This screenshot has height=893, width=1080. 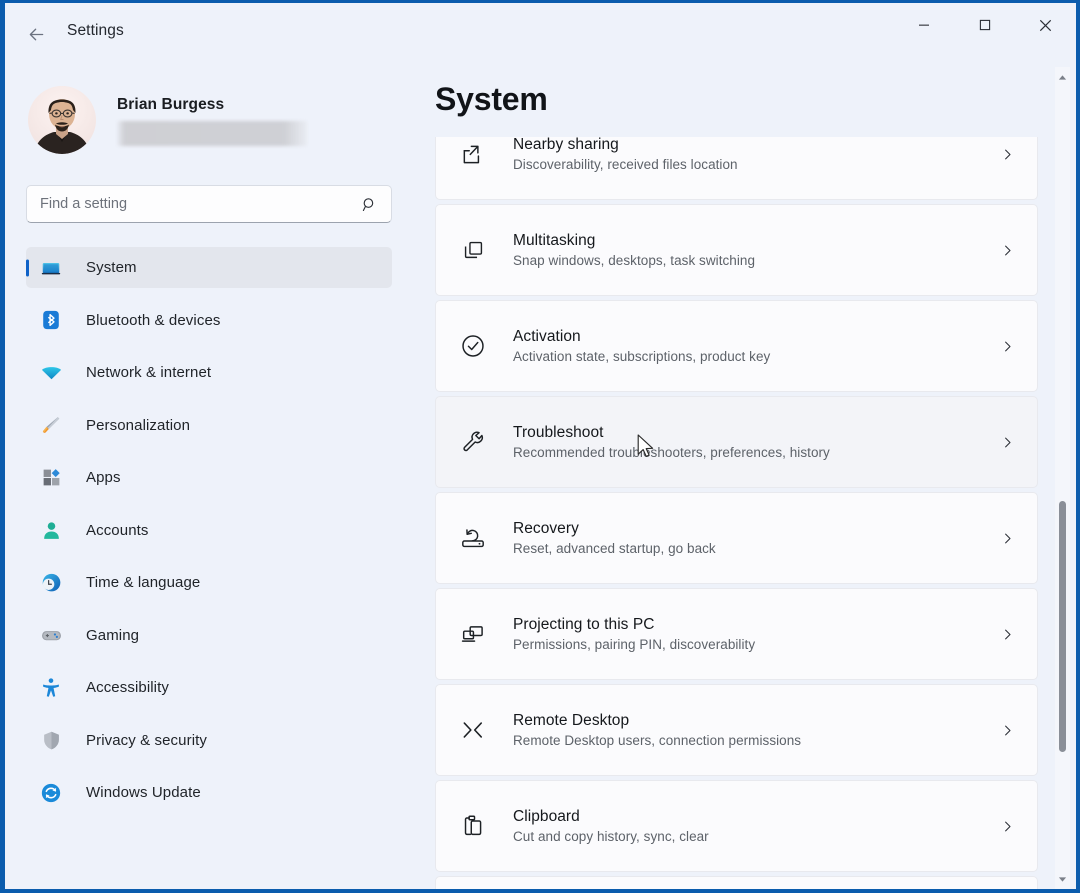 I want to click on setting-title: Remote Desktop, so click(x=571, y=720).